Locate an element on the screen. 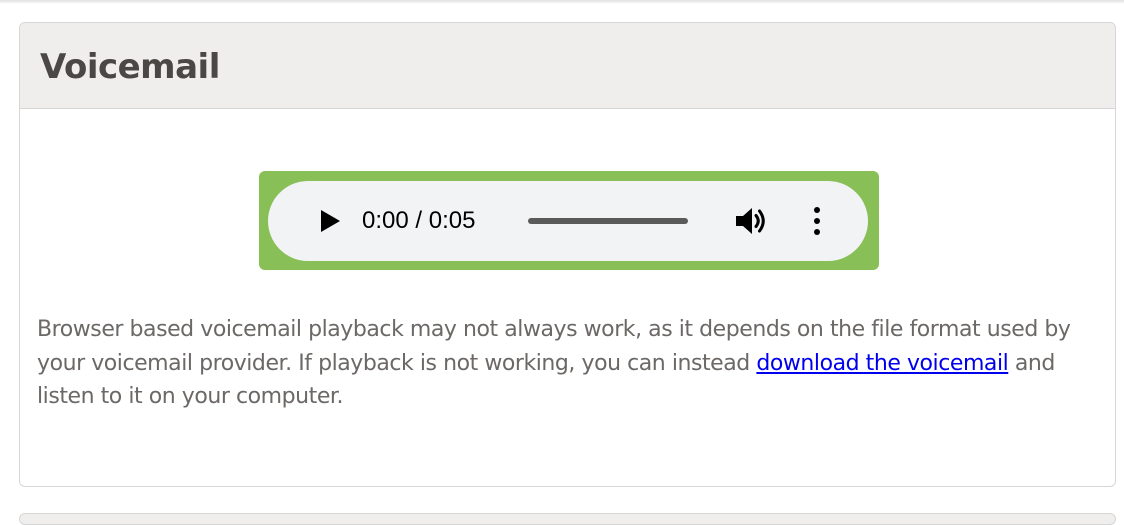 The width and height of the screenshot is (1124, 525). audio-player-frame: 0:00 / 0:05 is located at coordinates (569, 220).